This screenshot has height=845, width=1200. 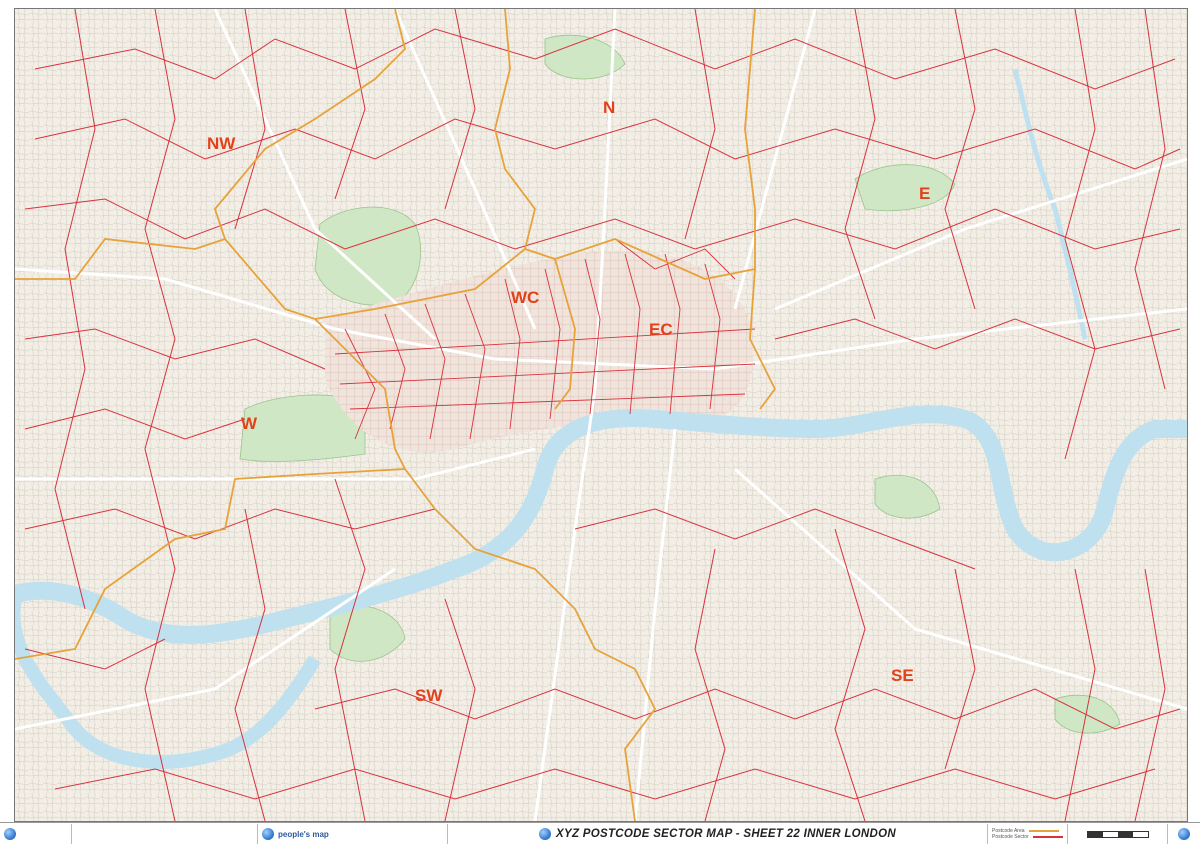 What do you see at coordinates (165, 834) in the screenshot?
I see `footer-notes` at bounding box center [165, 834].